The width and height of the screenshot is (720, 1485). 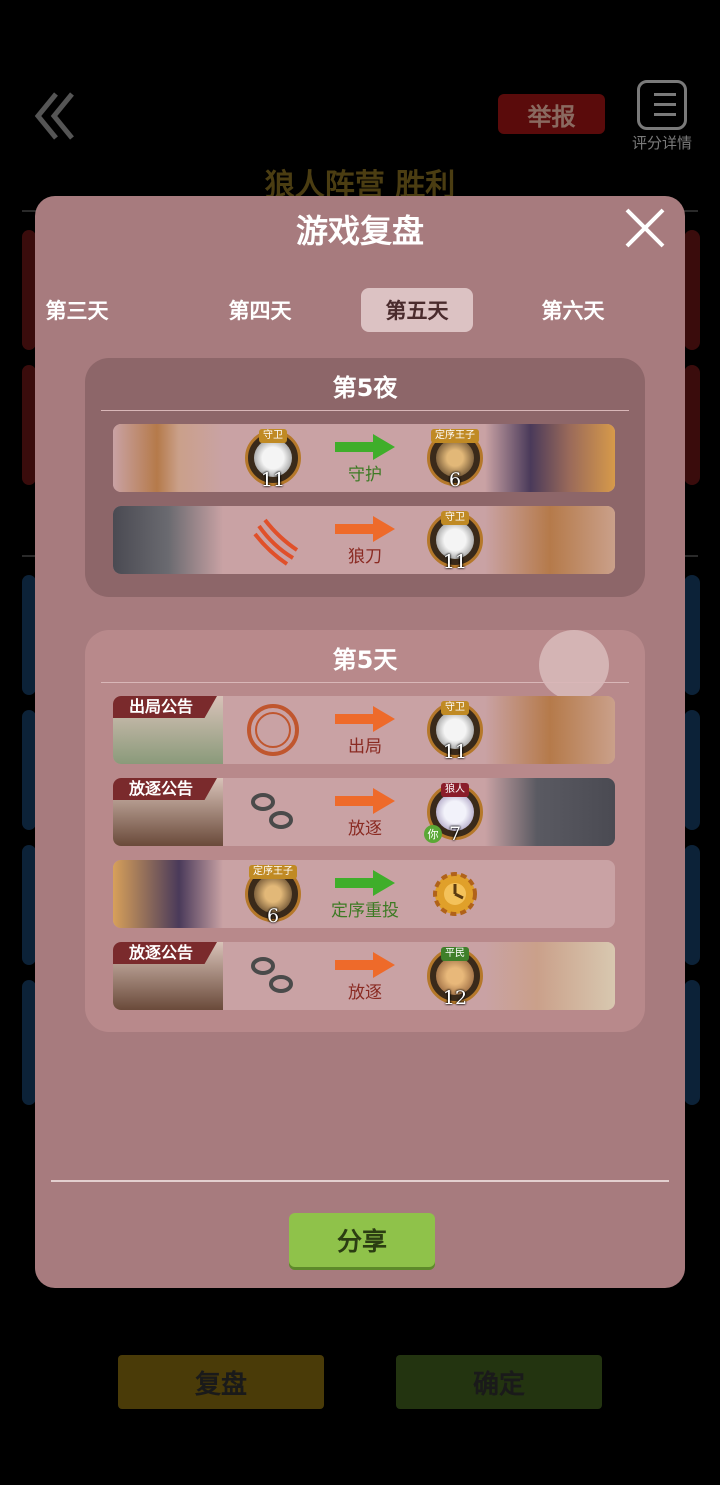 What do you see at coordinates (360, 309) in the screenshot?
I see `day-tabs: 第三天 第四天 第五天 第六天` at bounding box center [360, 309].